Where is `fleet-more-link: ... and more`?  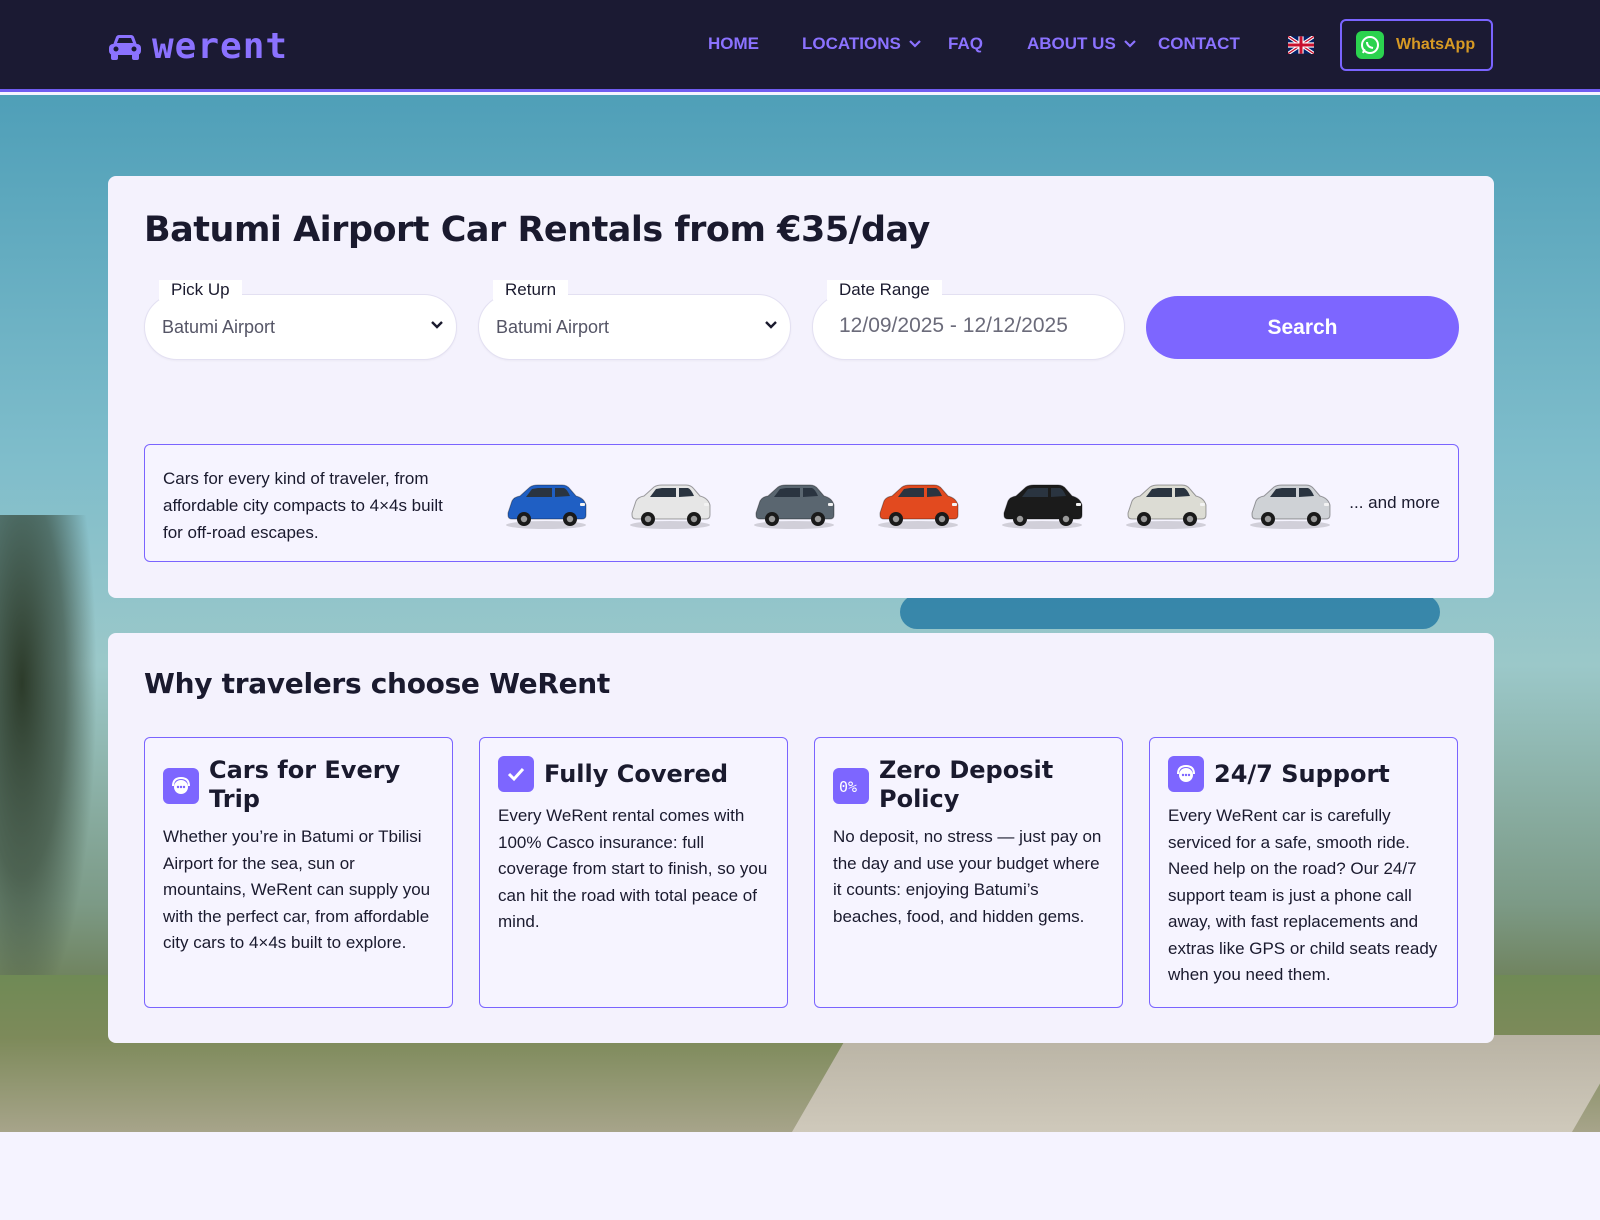
fleet-more-link: ... and more is located at coordinates (1394, 503).